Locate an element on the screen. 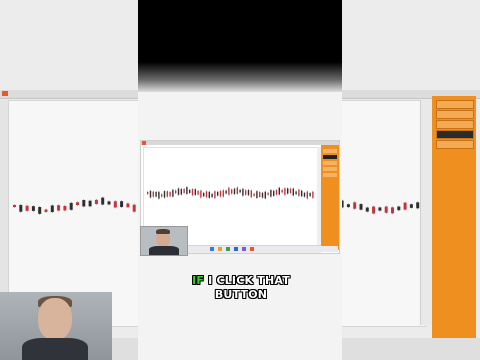 This screenshot has width=480, height=360. background-order-panel is located at coordinates (454, 221).